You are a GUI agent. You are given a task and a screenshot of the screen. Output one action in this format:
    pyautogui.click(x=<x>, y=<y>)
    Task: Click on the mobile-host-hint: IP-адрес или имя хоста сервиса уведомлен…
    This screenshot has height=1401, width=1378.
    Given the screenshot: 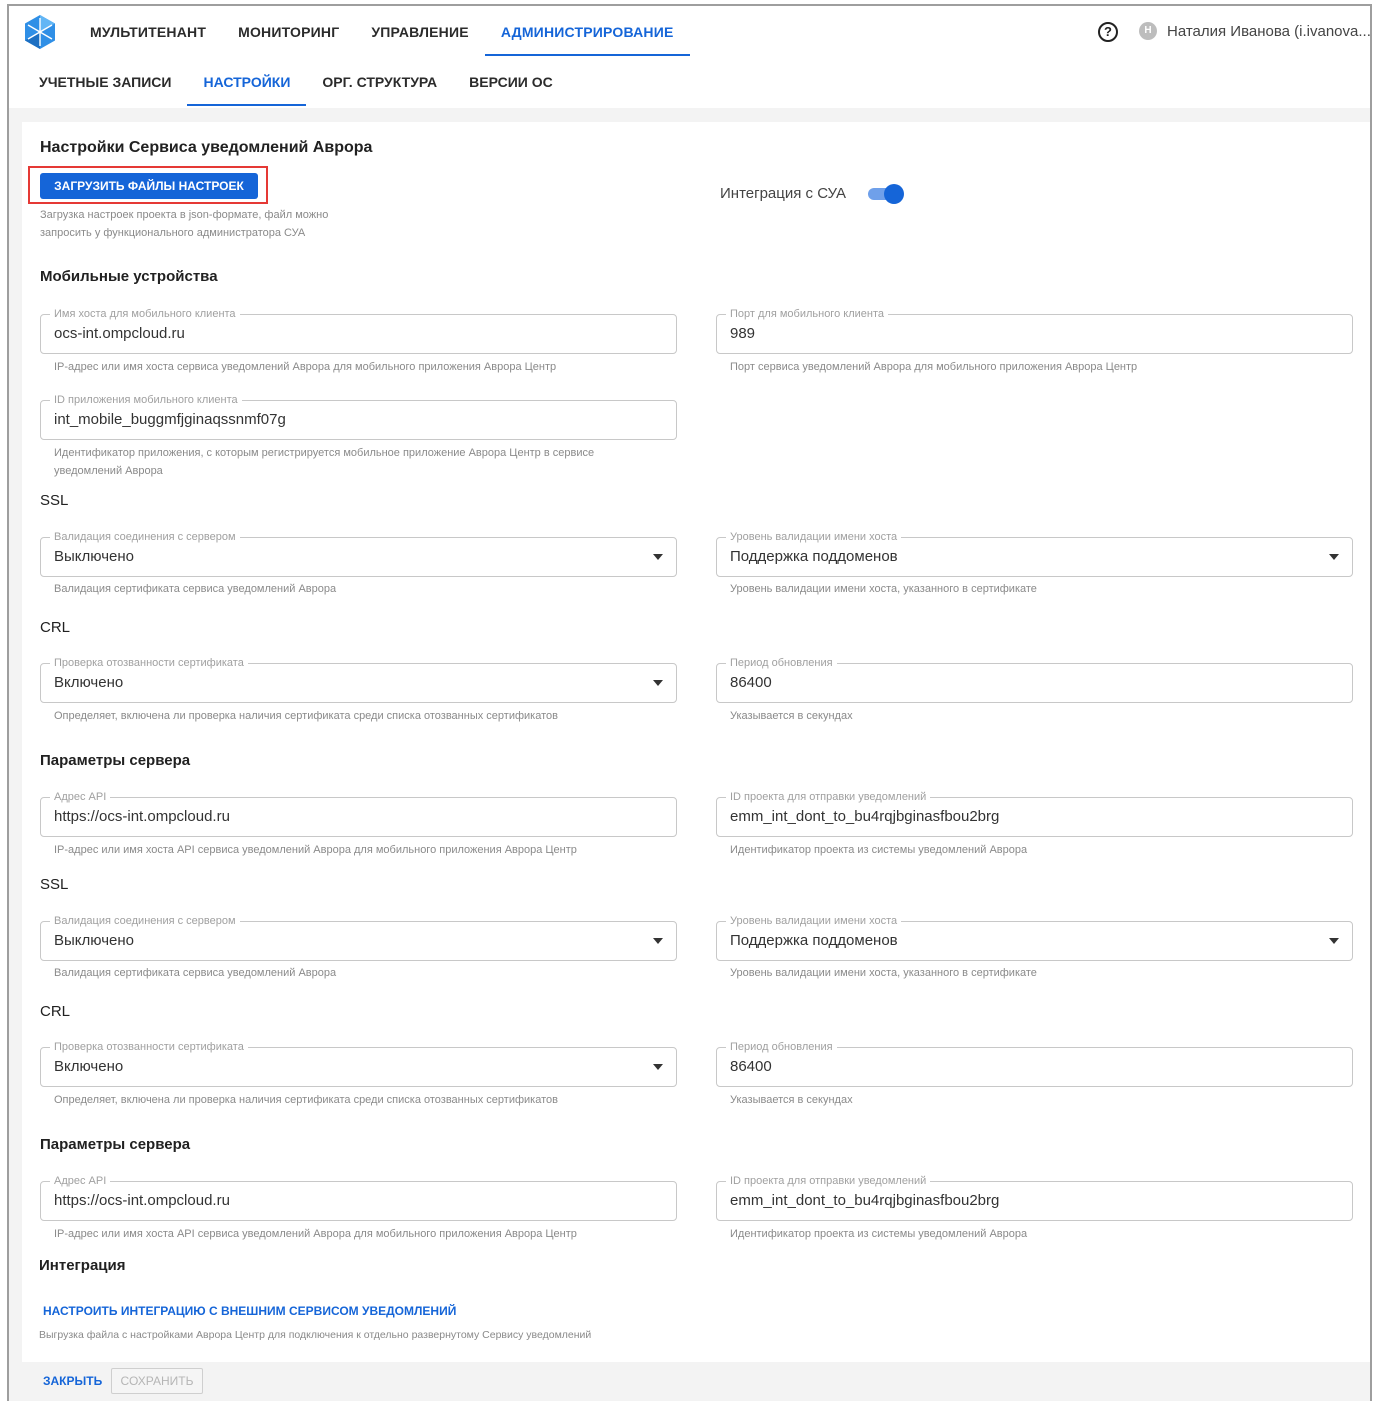 What is the action you would take?
    pyautogui.click(x=305, y=367)
    